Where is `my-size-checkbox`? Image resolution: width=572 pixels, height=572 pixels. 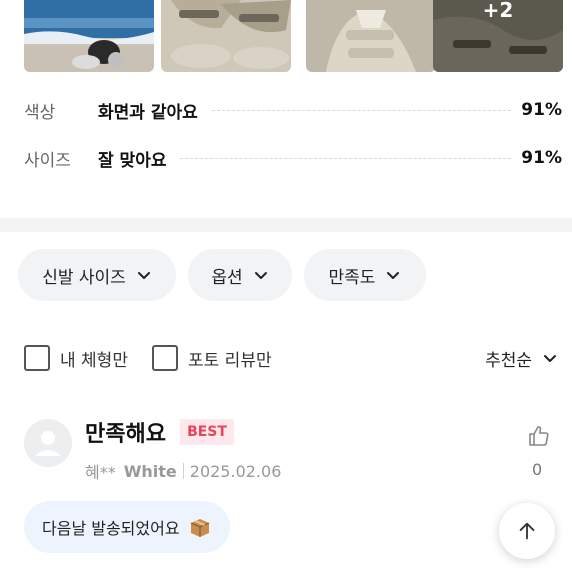 my-size-checkbox is located at coordinates (37, 358).